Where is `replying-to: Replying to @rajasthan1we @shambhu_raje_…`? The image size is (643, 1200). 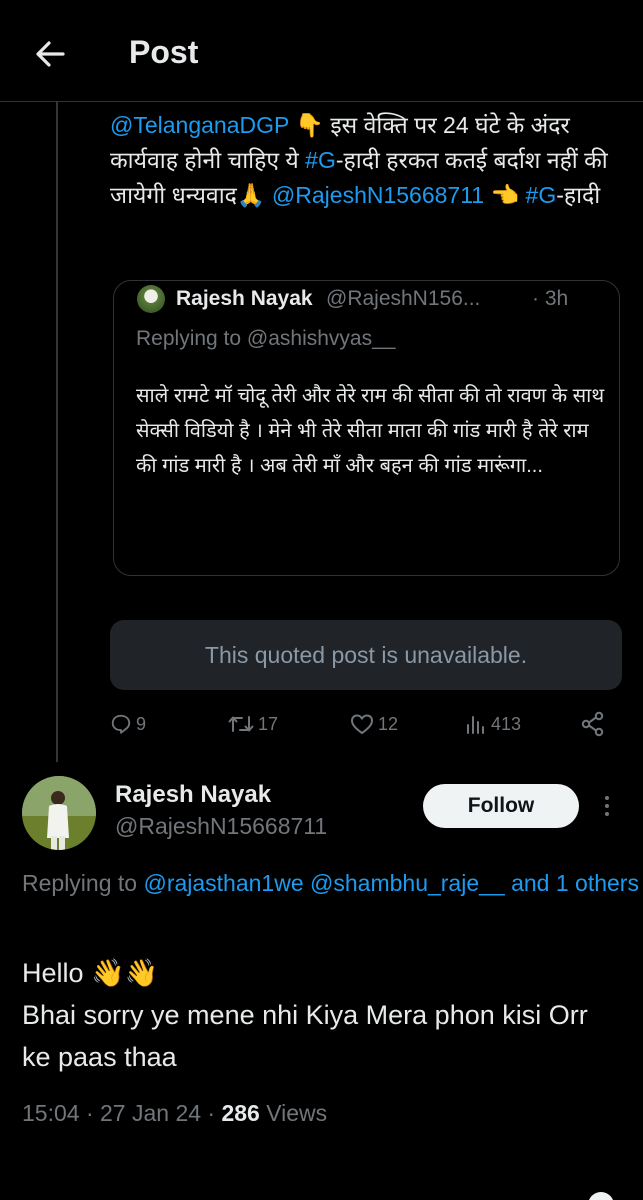
replying-to: Replying to @rajasthan1we @shambhu_raje_… is located at coordinates (332, 883).